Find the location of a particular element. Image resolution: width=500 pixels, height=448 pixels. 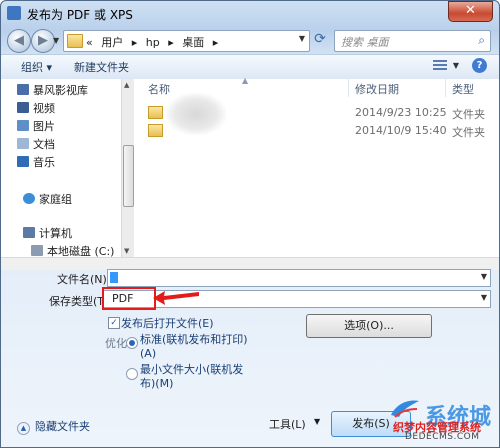

scrollbar-thumb is located at coordinates (128, 176).